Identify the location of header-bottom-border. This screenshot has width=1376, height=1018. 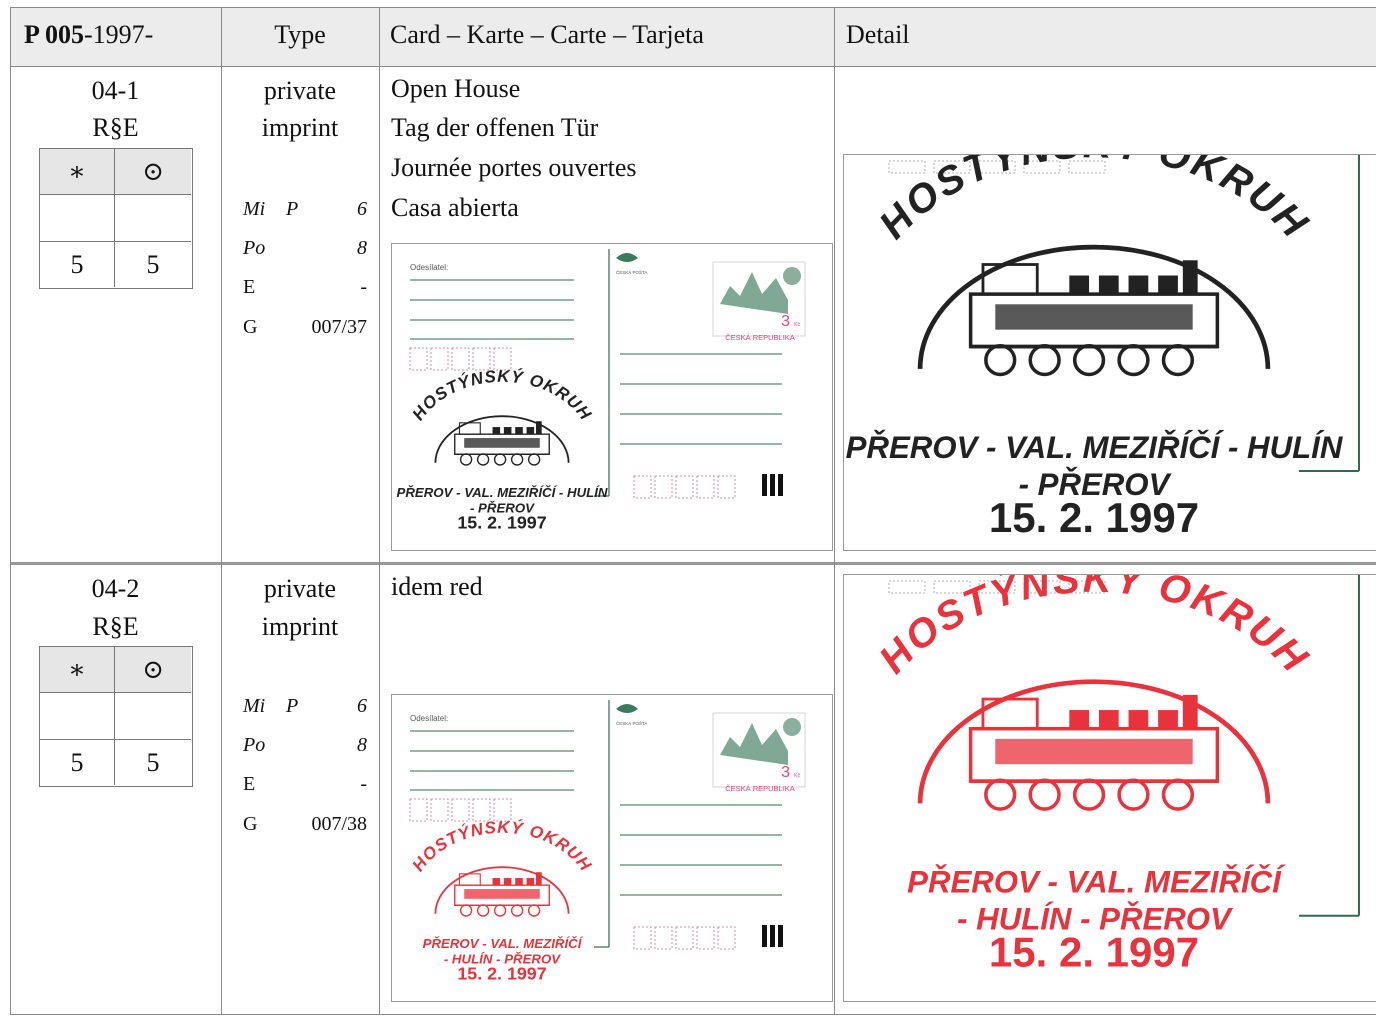
(693, 66).